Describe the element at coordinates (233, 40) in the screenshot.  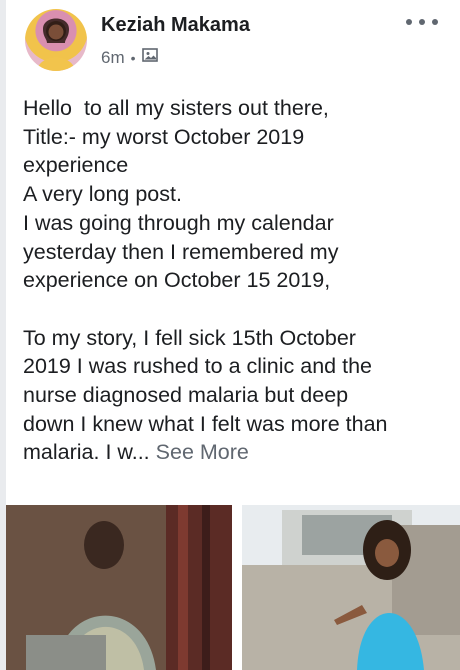
I see `post-header: Keziah Makama 6m •` at that location.